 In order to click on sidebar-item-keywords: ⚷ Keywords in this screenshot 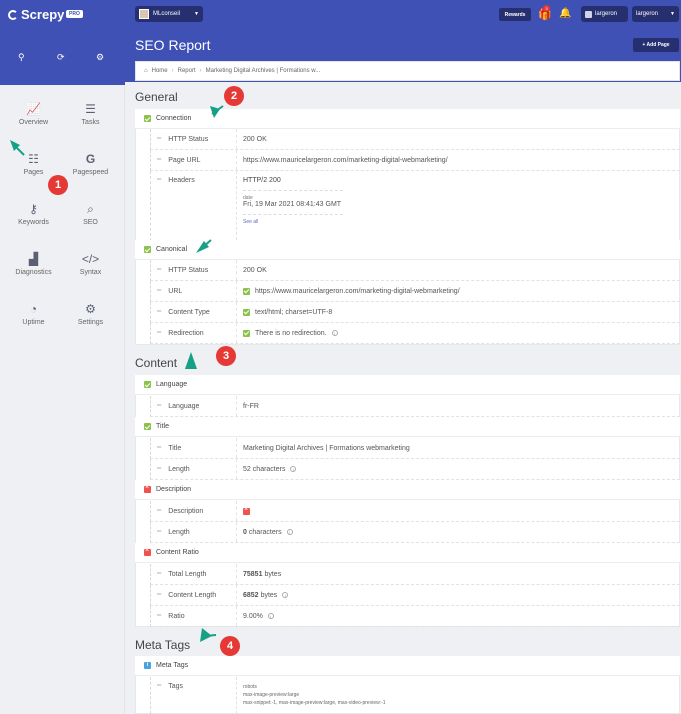, I will do `click(33, 213)`.